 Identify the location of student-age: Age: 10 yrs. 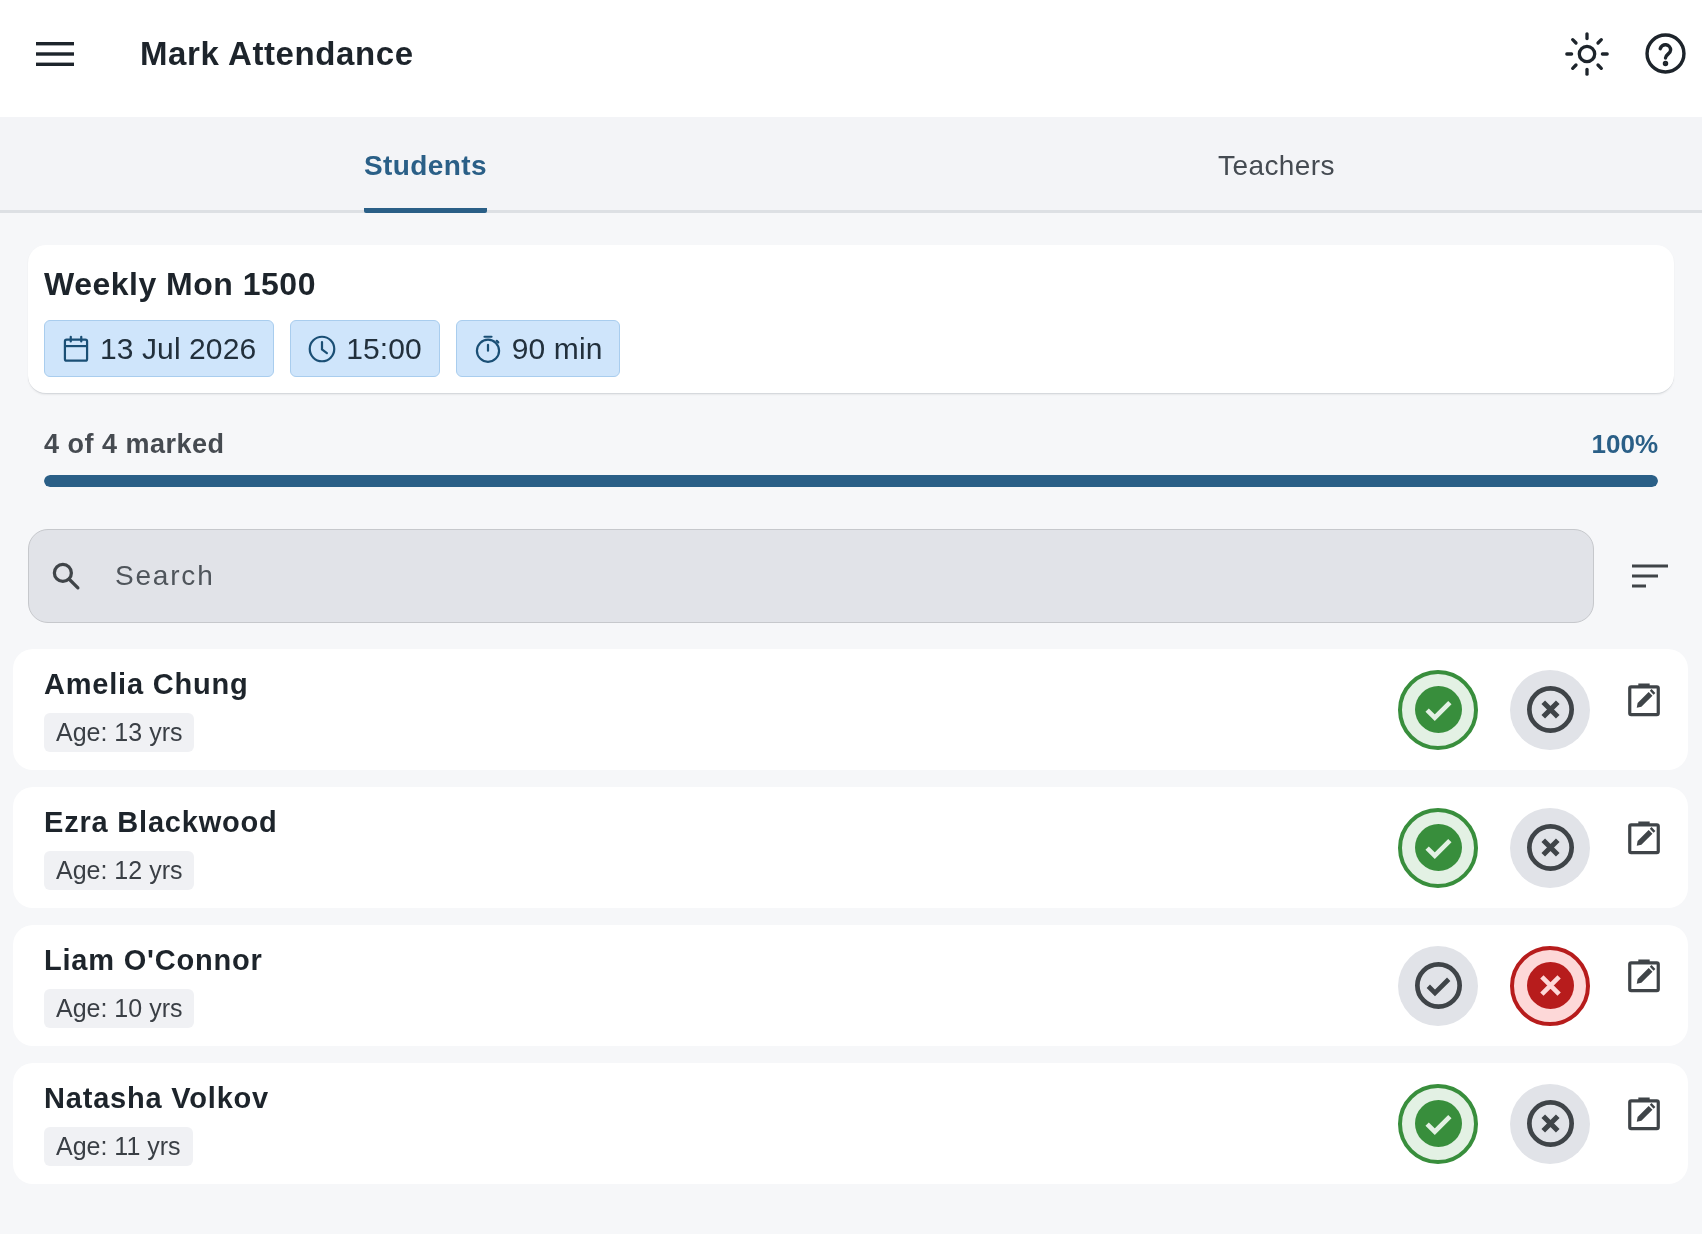
(119, 1008).